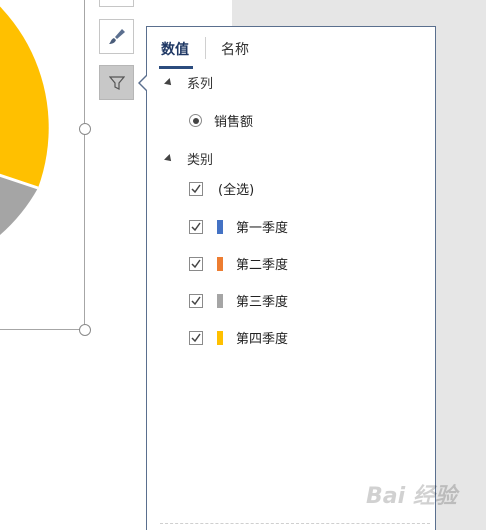 The height and width of the screenshot is (530, 486). Describe the element at coordinates (200, 160) in the screenshot. I see `category-section-title: 类别` at that location.